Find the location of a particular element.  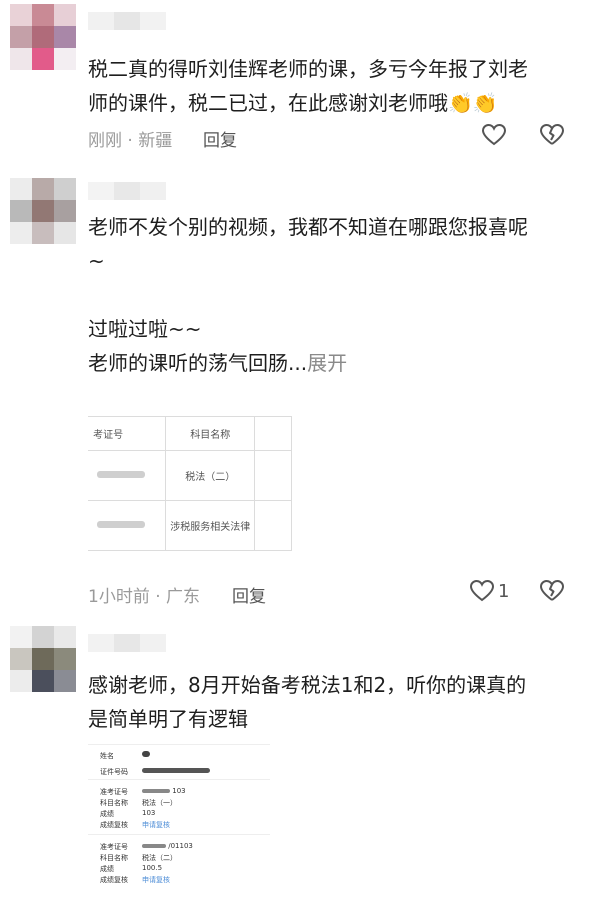

id-label: 证件号码 is located at coordinates (114, 772).